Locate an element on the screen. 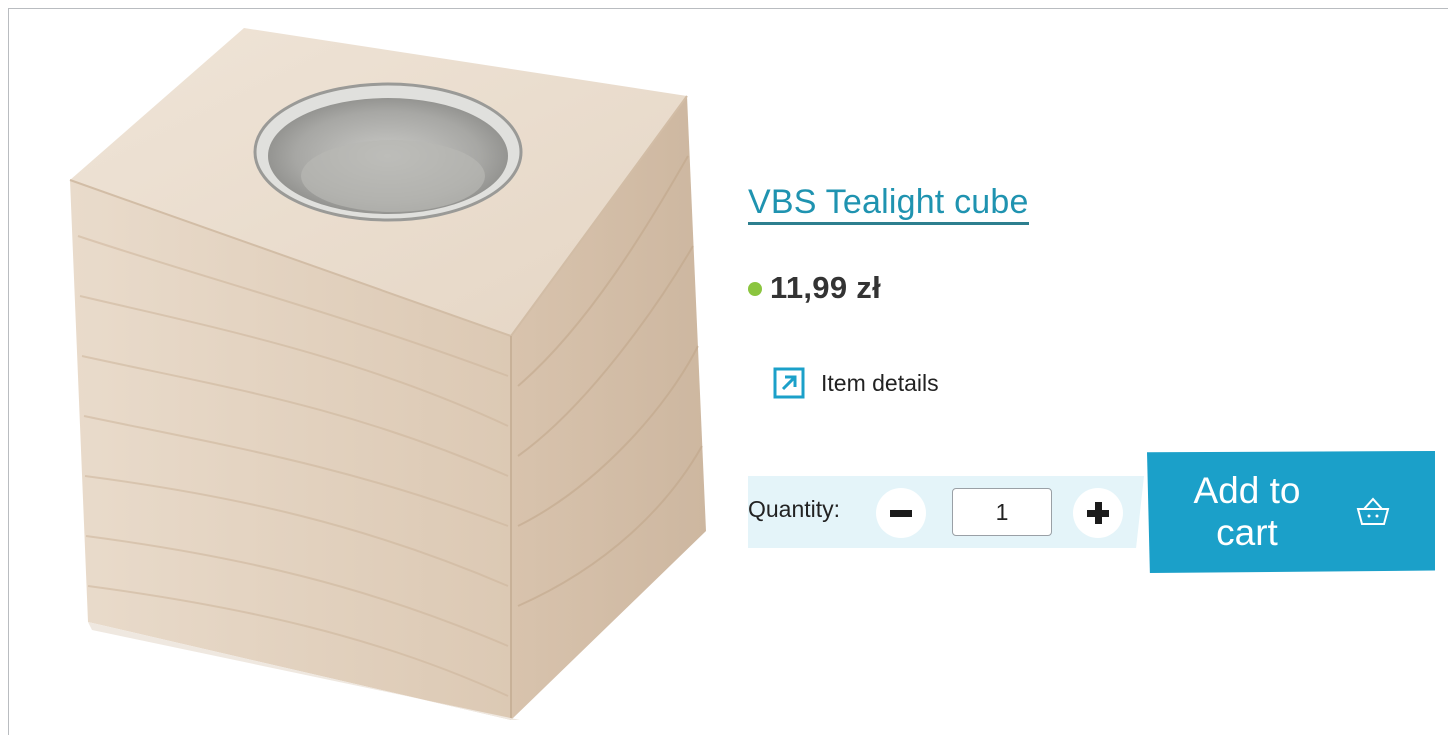  add-to-cart-line1: Add to is located at coordinates (1247, 490).